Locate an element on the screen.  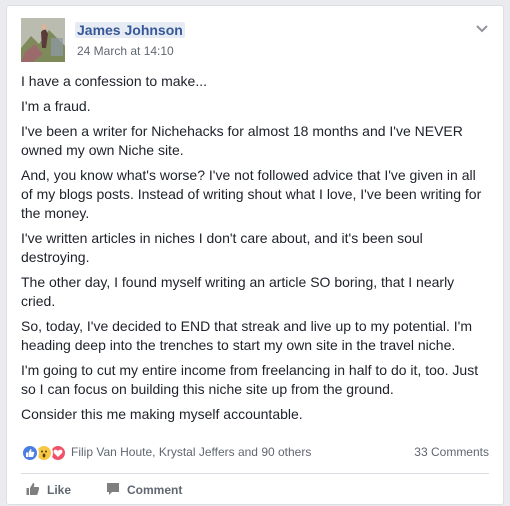
post-header: James Johnson 24 March at 14:10 is located at coordinates (255, 40).